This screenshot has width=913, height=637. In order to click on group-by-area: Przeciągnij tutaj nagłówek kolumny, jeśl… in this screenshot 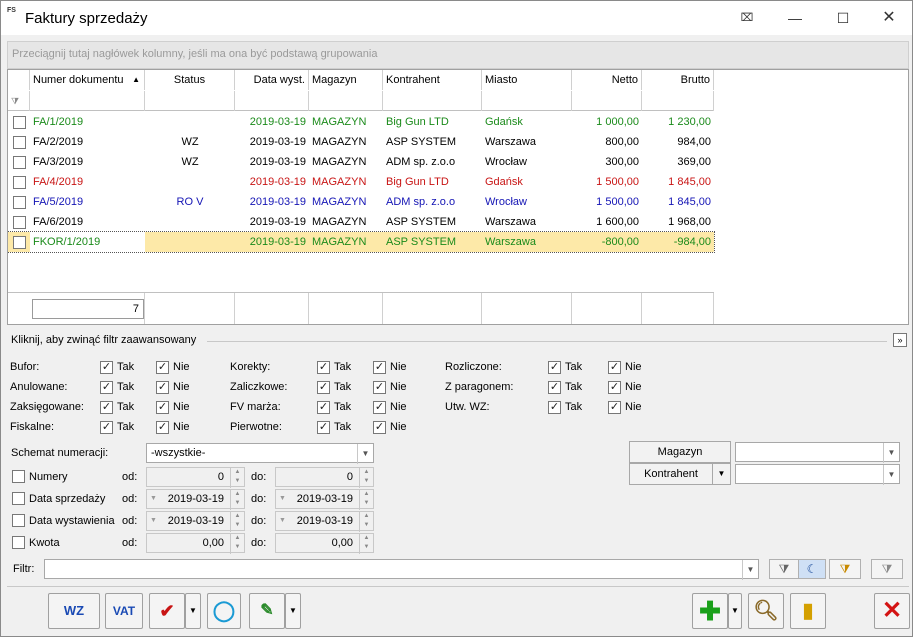, I will do `click(458, 55)`.